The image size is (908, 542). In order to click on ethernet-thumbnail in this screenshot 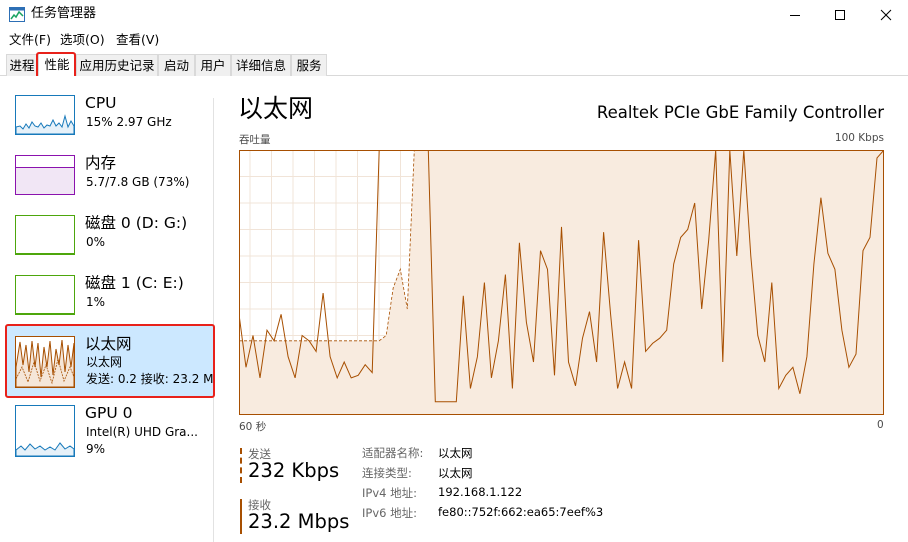, I will do `click(45, 362)`.